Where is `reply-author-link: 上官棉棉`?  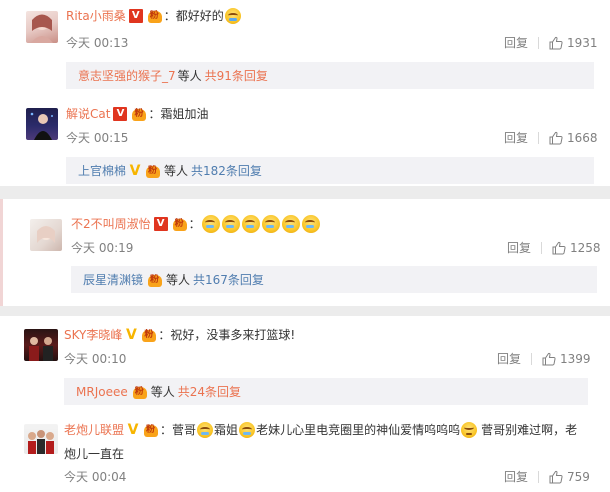
reply-author-link: 上官棉棉 is located at coordinates (102, 170).